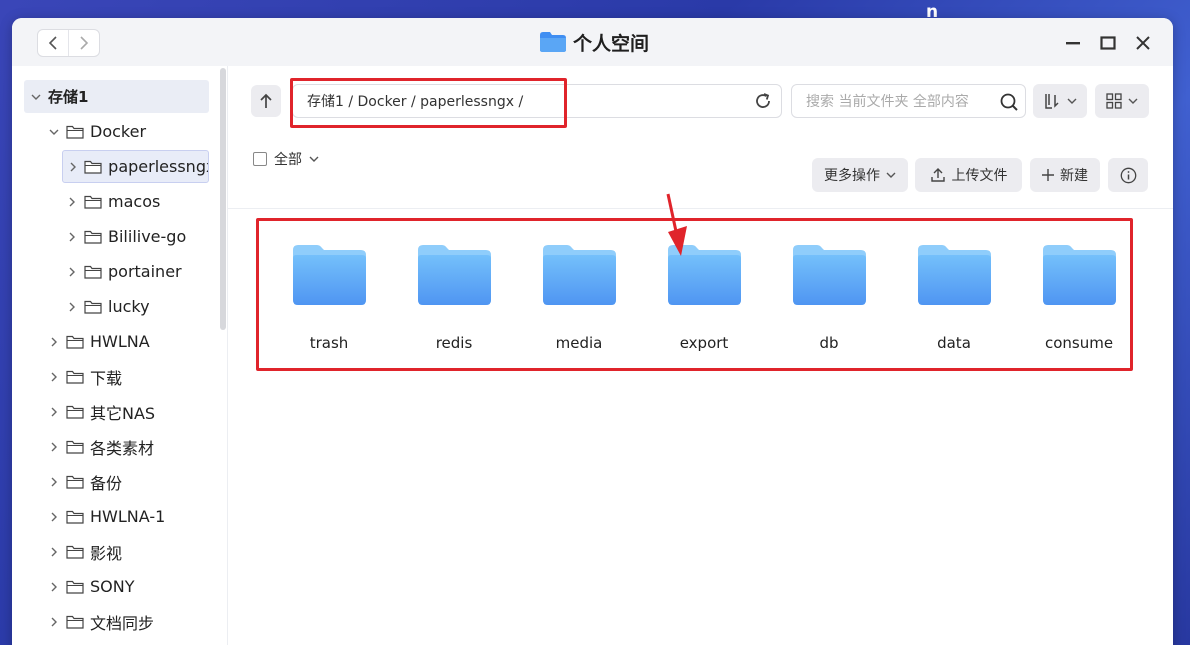 The height and width of the screenshot is (645, 1190). What do you see at coordinates (329, 302) in the screenshot?
I see `folder-item: trash` at bounding box center [329, 302].